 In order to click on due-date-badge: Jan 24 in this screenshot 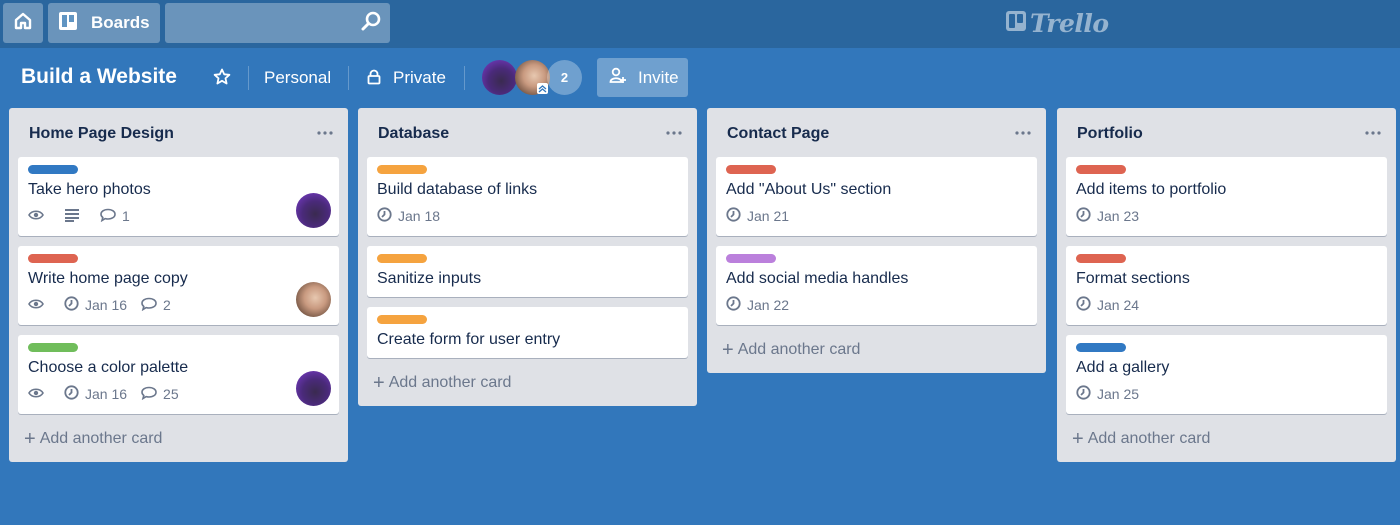, I will do `click(1107, 305)`.